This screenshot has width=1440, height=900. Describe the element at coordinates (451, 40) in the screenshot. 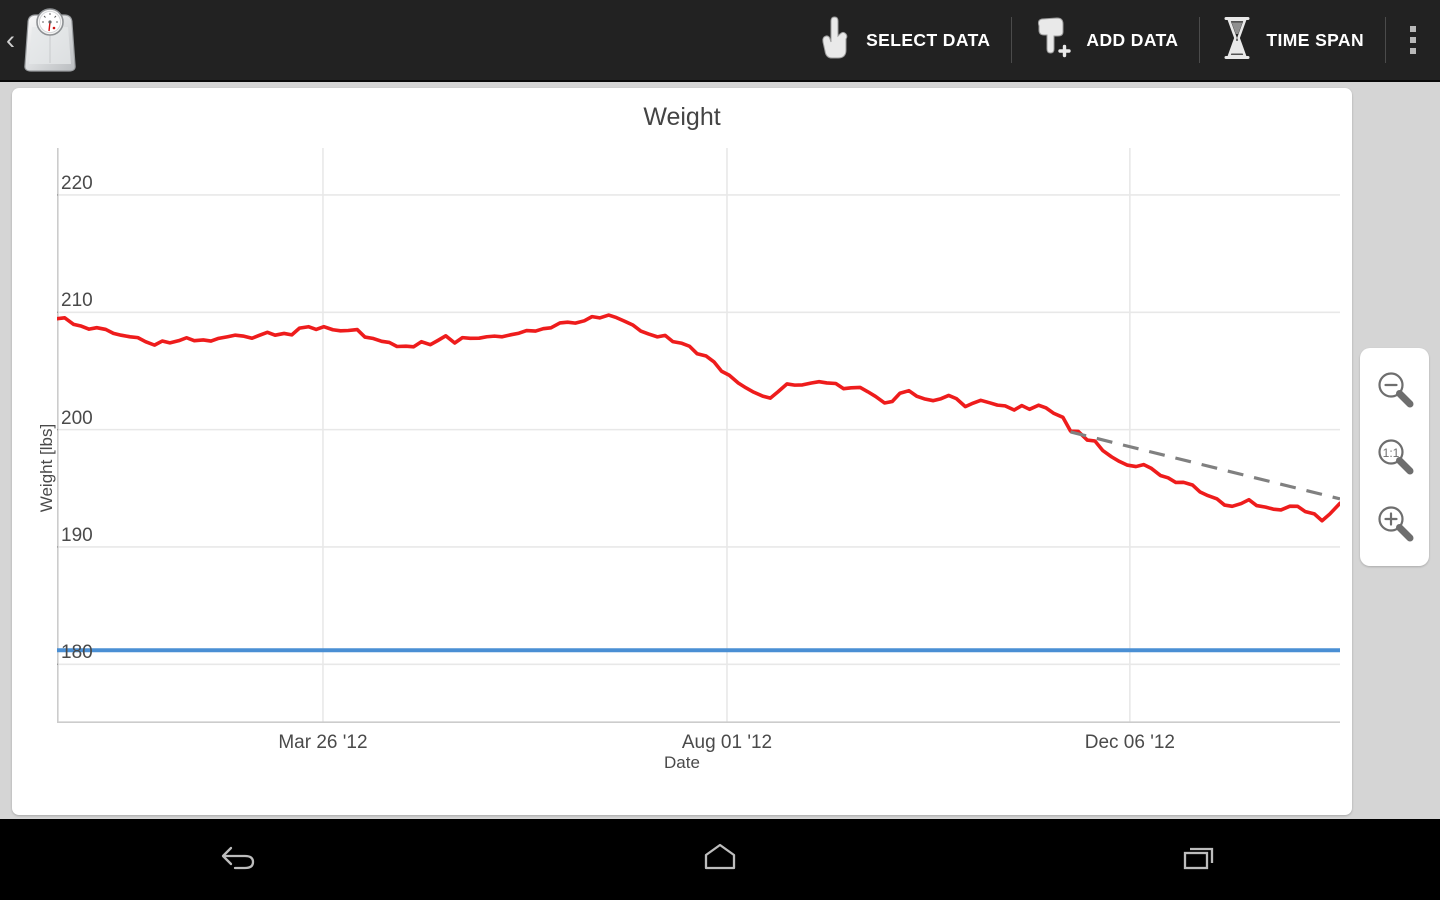

I see `action-bar-spacer` at that location.